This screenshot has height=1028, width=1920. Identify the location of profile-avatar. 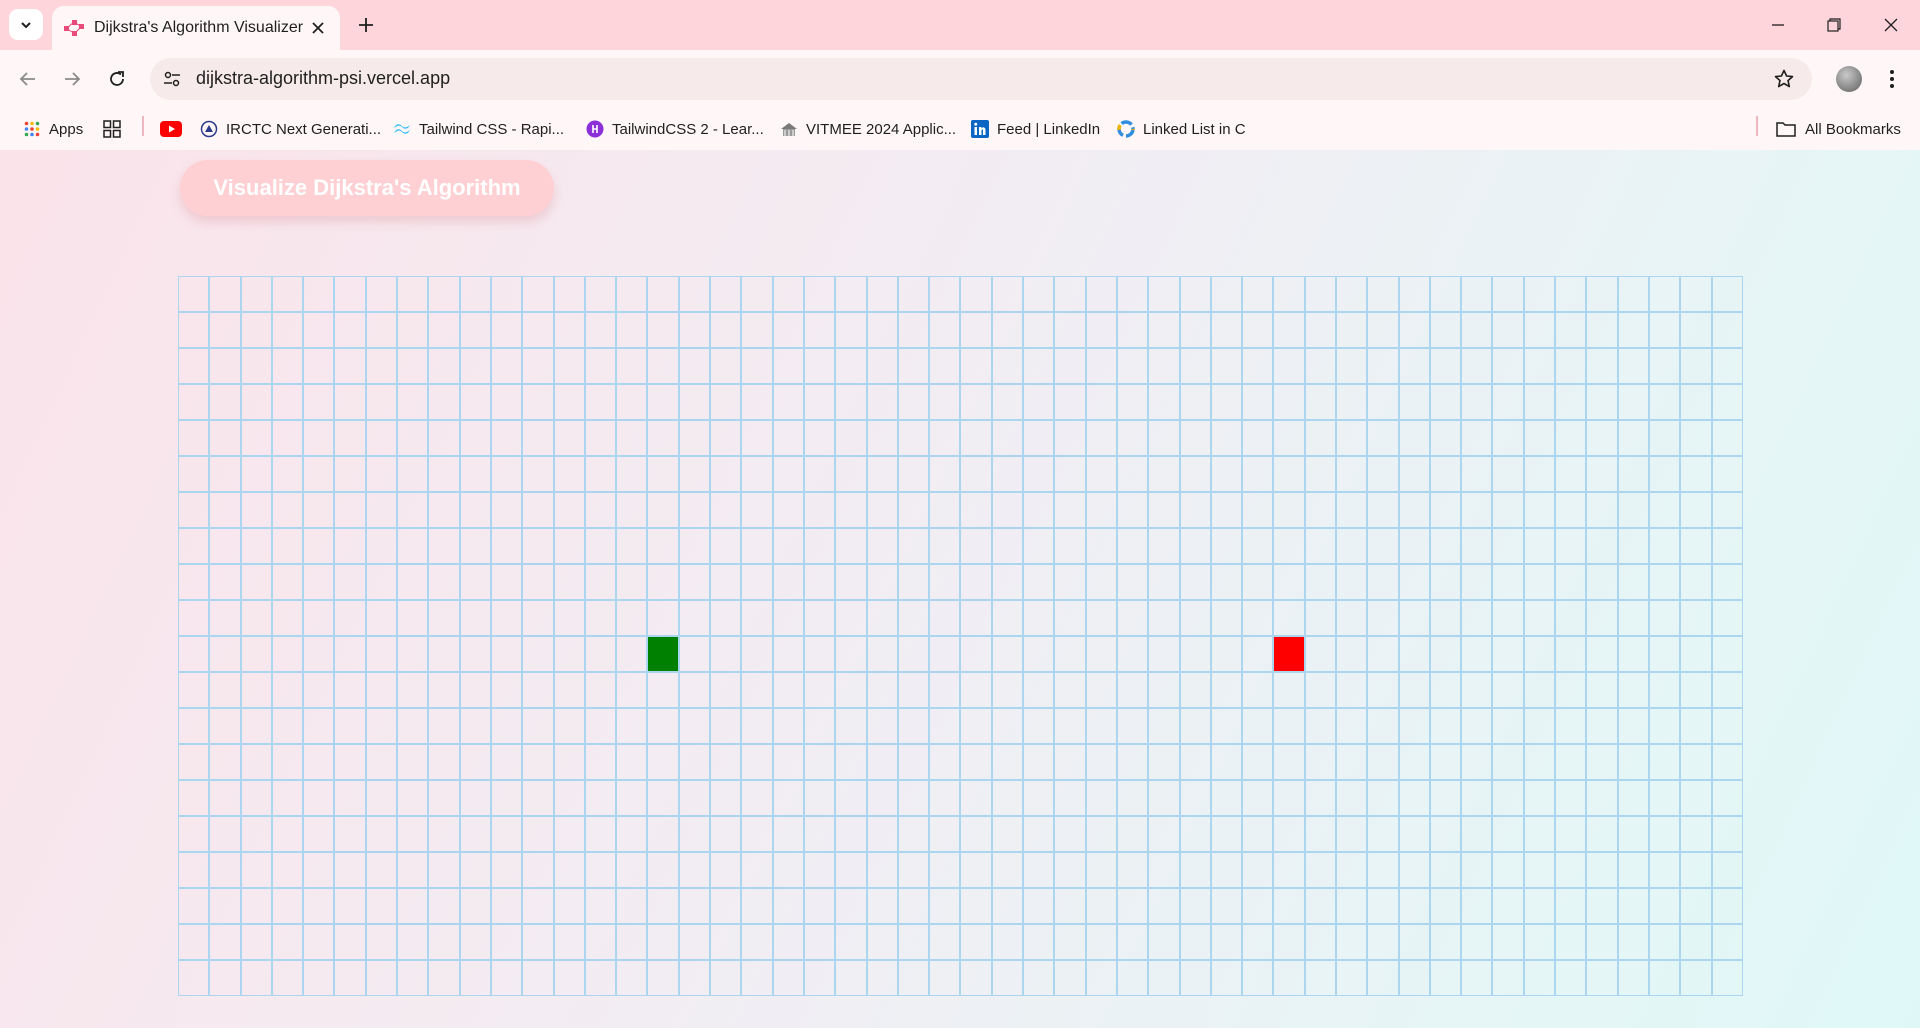
(1849, 79).